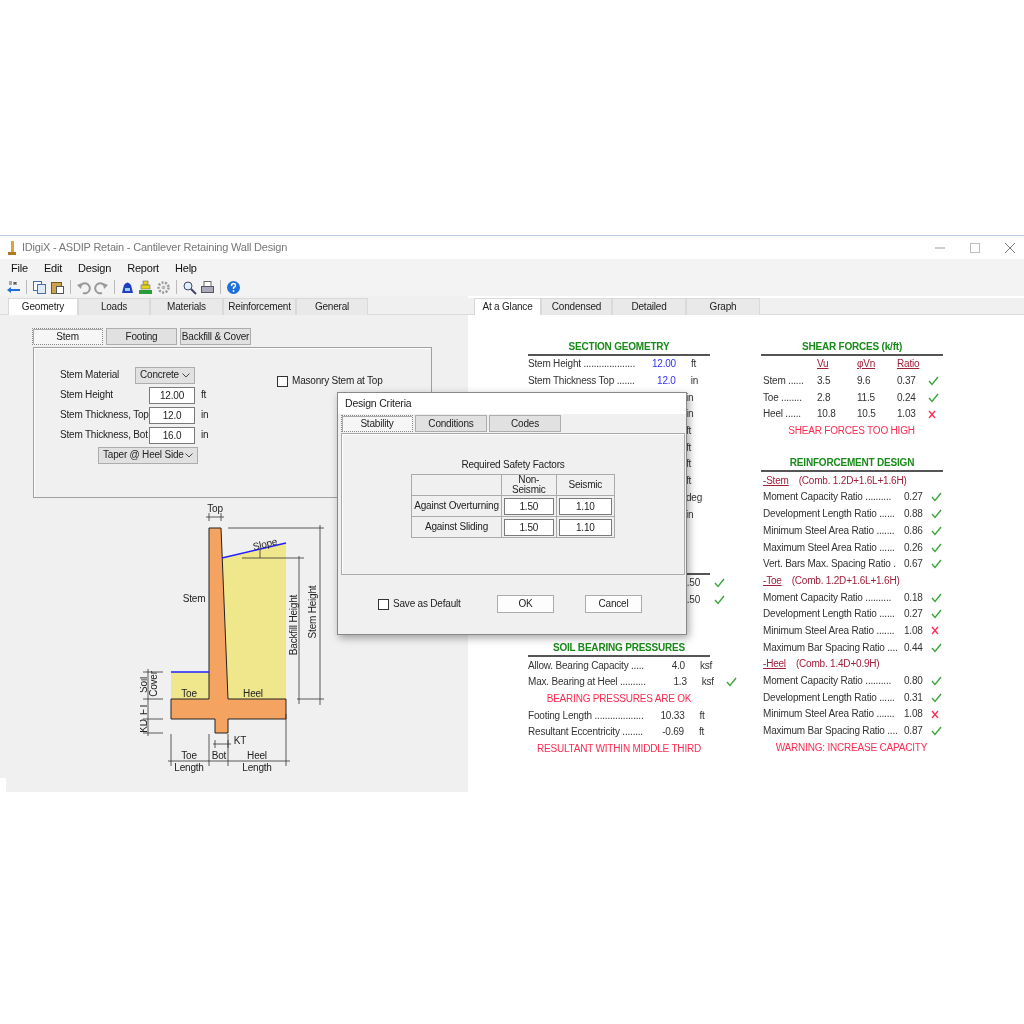  Describe the element at coordinates (144, 726) in the screenshot. I see `dimension-label: KD` at that location.